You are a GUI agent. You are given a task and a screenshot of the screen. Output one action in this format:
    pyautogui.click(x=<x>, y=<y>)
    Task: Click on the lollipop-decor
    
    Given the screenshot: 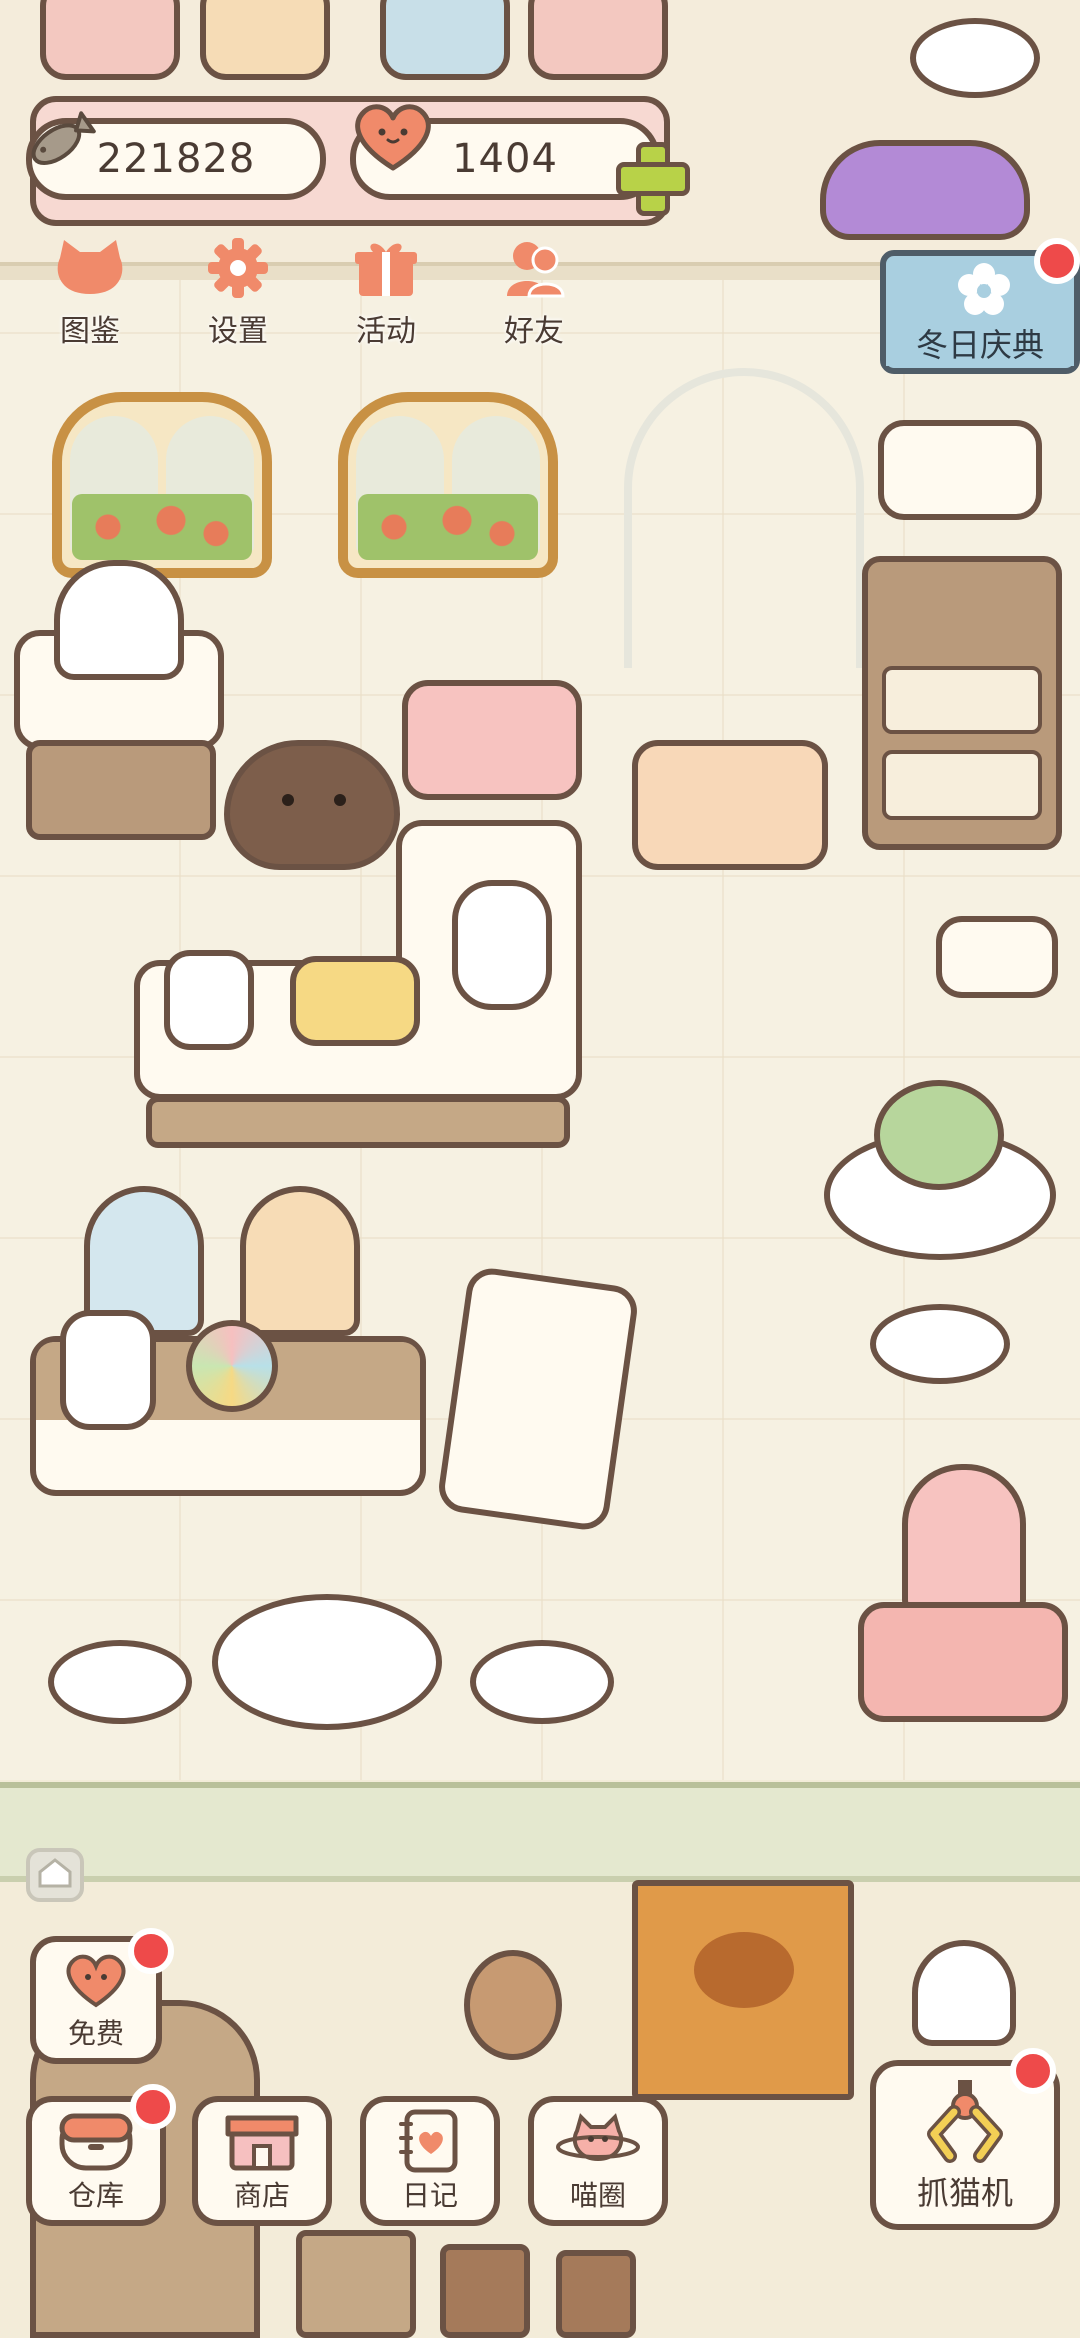 What is the action you would take?
    pyautogui.click(x=232, y=1366)
    